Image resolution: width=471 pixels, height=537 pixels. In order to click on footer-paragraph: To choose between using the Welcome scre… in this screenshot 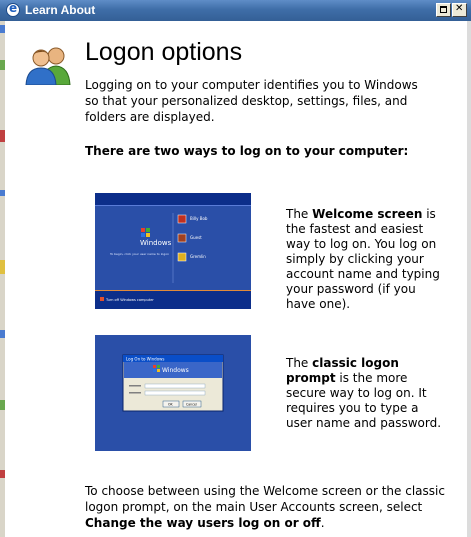, I will do `click(265, 507)`.